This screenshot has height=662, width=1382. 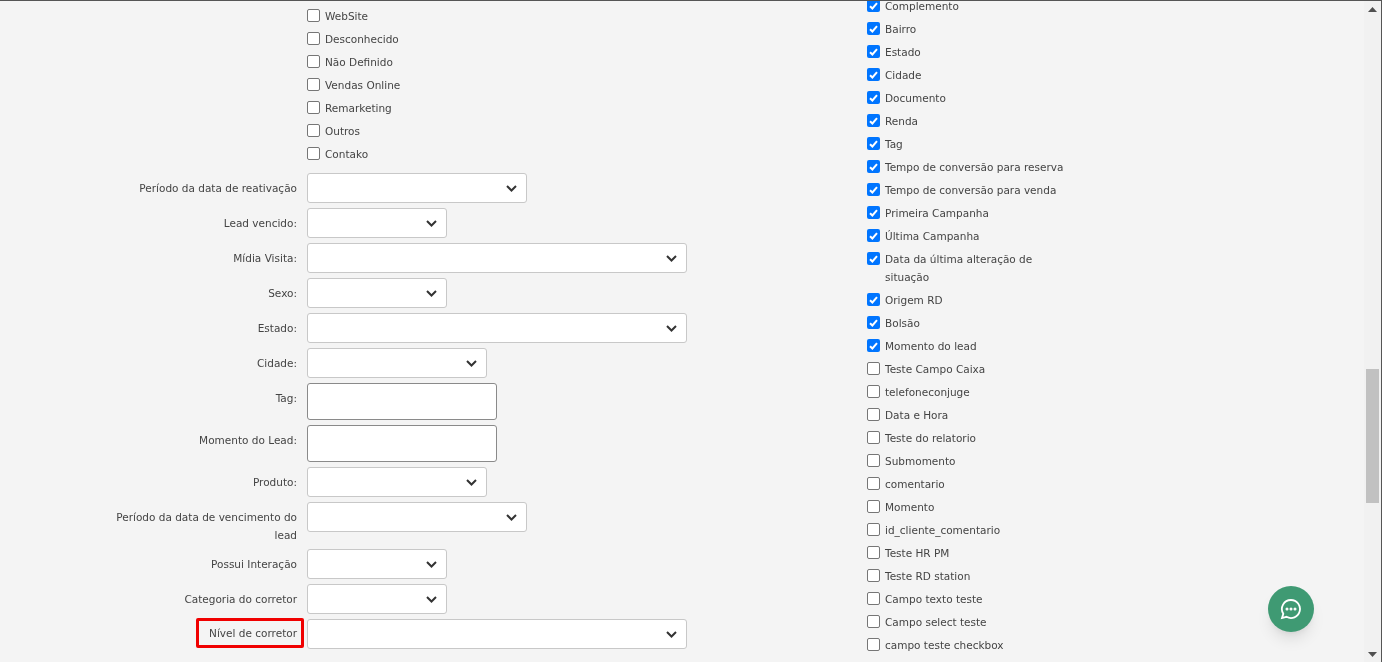 I want to click on scroll-down-icon, so click(x=1372, y=654).